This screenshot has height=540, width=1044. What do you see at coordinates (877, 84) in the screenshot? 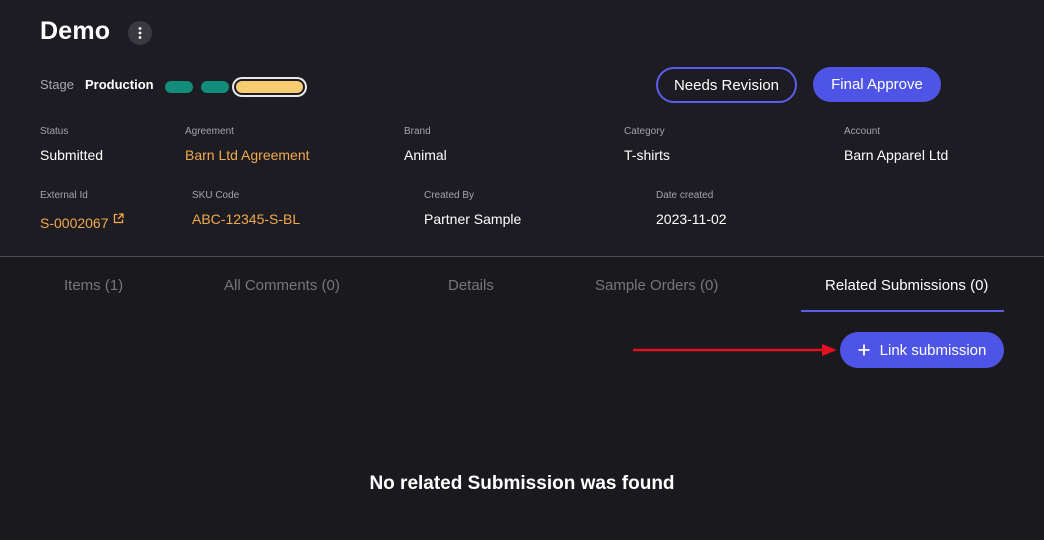
I see `final-approve-button: Final Approve` at bounding box center [877, 84].